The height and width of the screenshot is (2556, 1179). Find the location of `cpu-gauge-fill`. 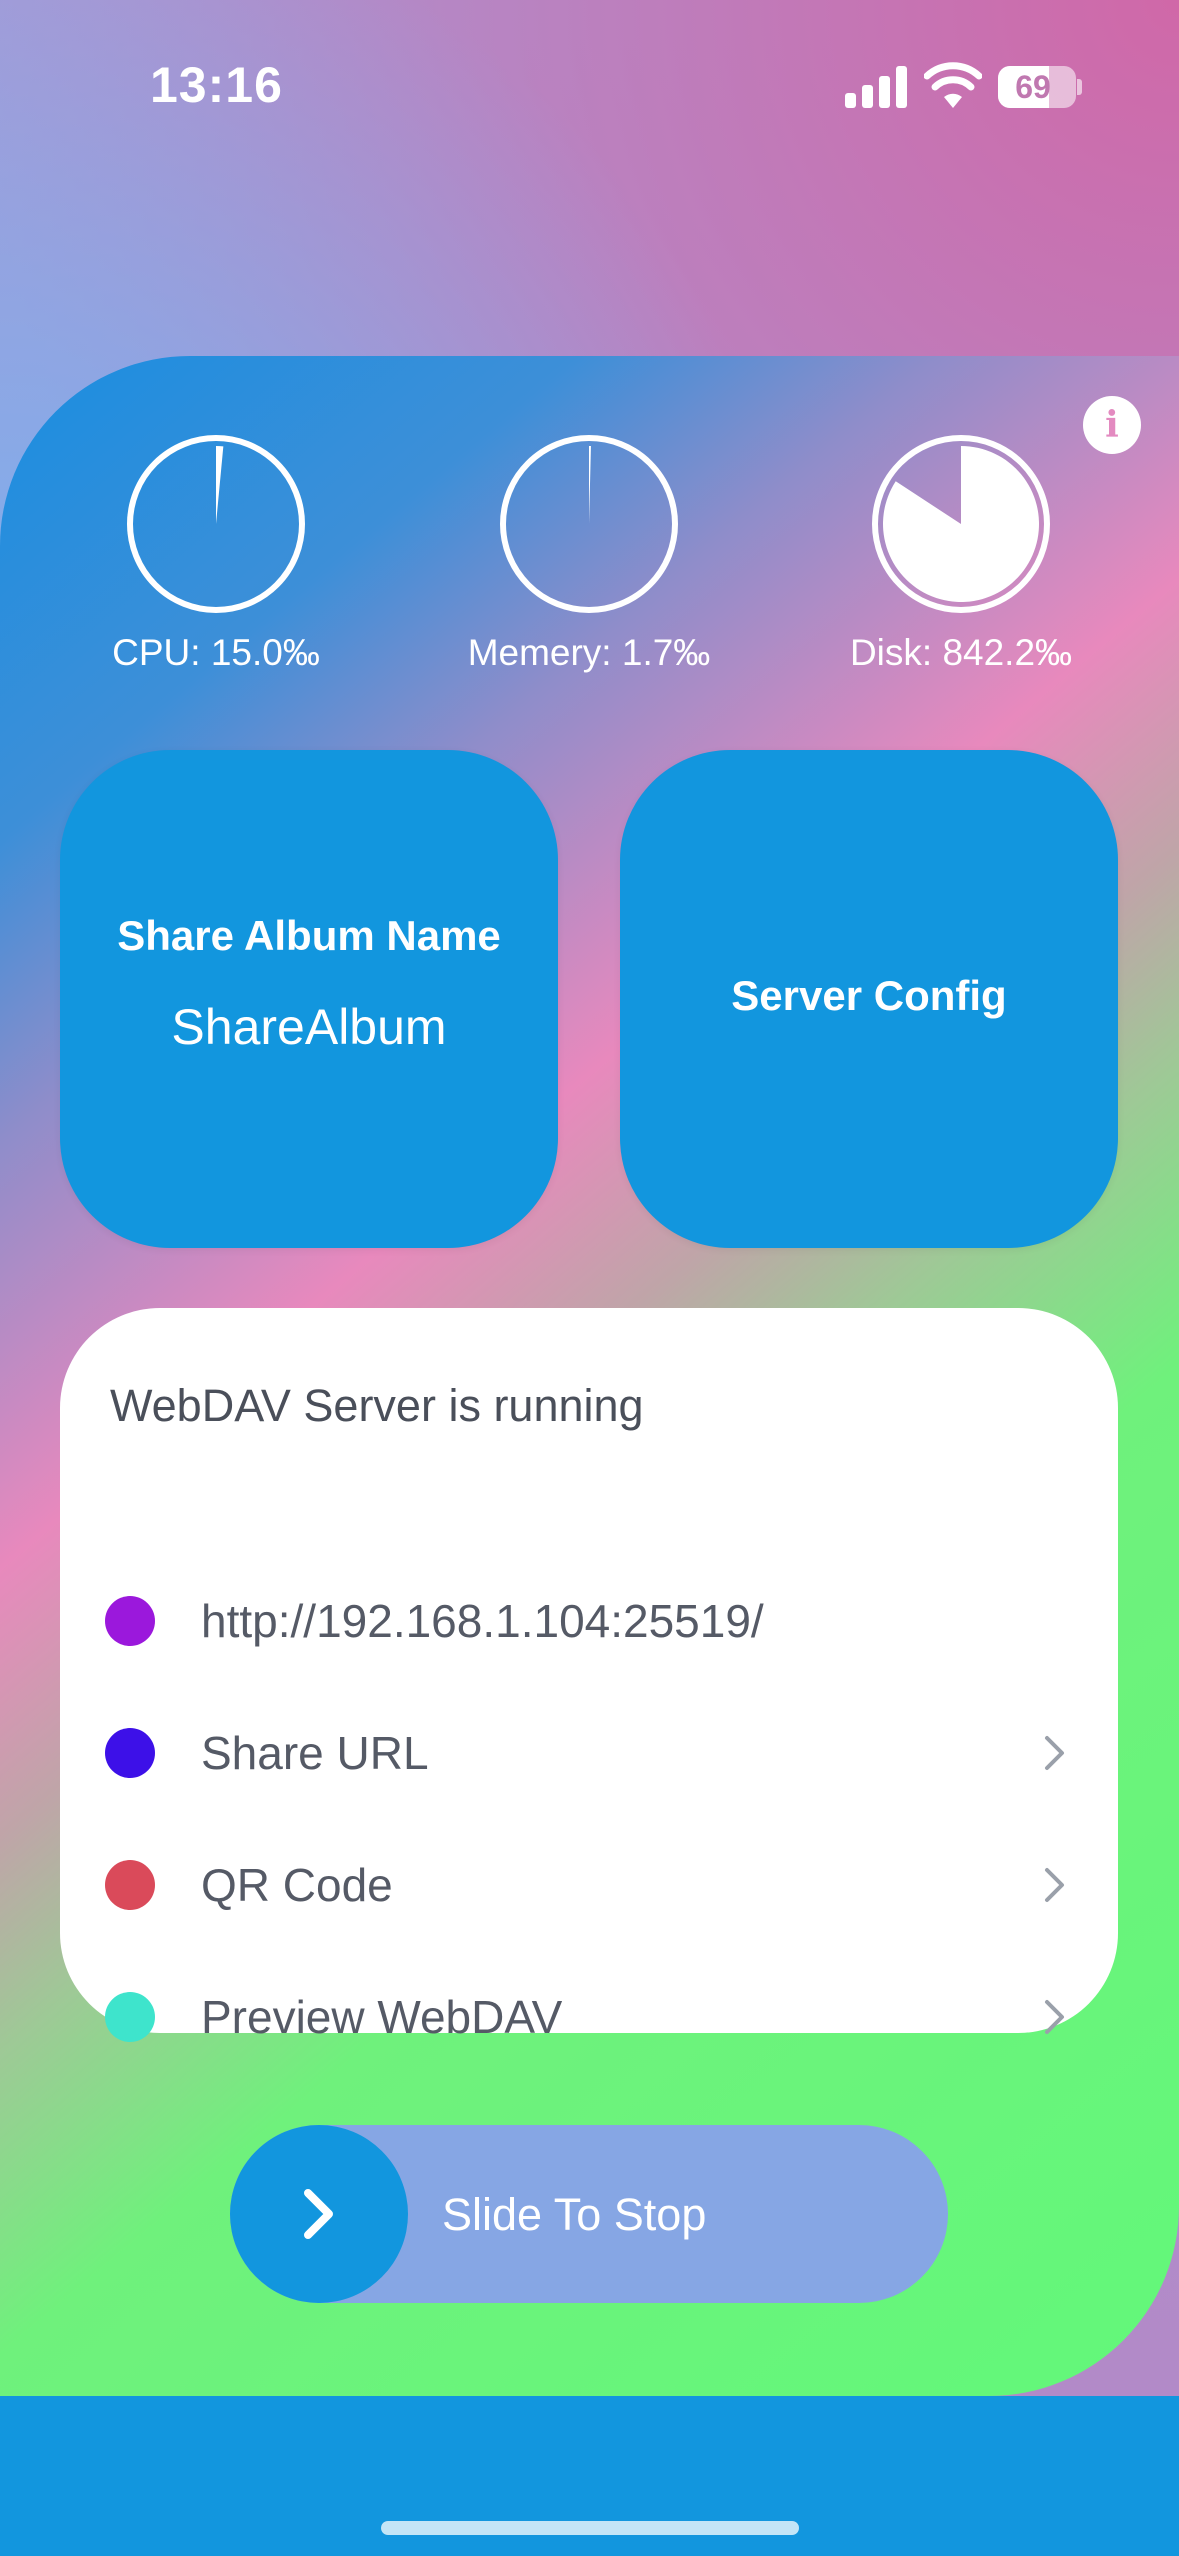

cpu-gauge-fill is located at coordinates (220, 485).